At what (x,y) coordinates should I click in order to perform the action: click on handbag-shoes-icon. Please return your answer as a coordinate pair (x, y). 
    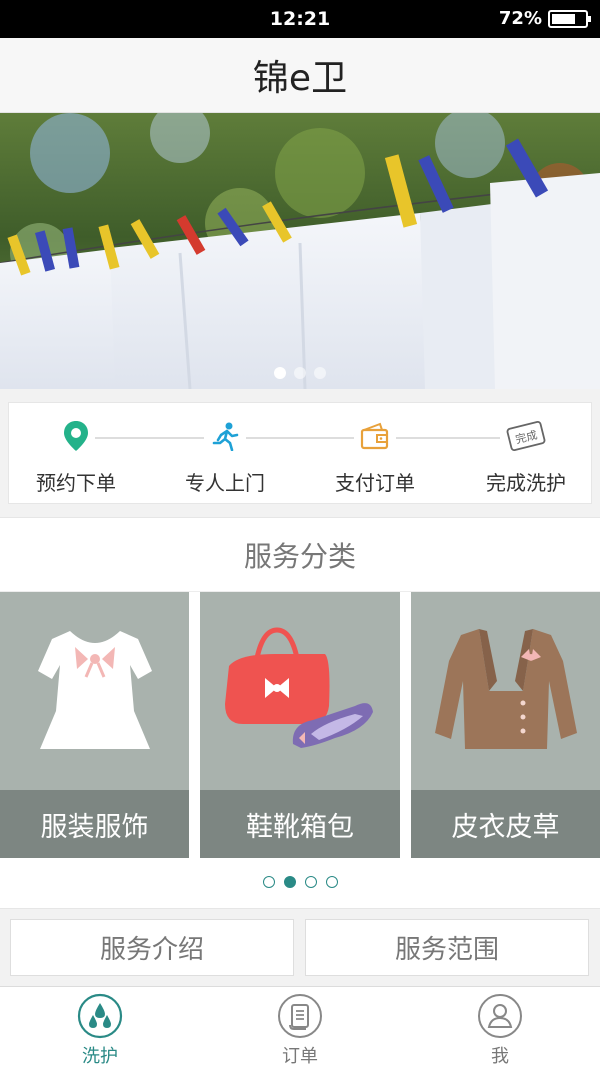
    Looking at the image, I should click on (299, 687).